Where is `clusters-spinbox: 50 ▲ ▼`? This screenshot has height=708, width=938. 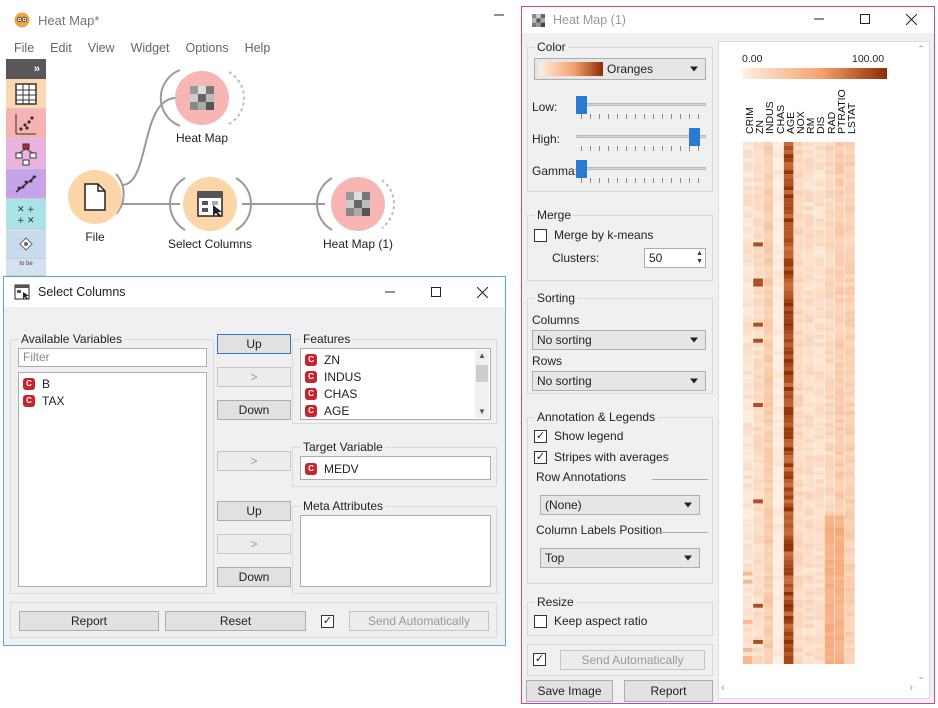 clusters-spinbox: 50 ▲ ▼ is located at coordinates (675, 258).